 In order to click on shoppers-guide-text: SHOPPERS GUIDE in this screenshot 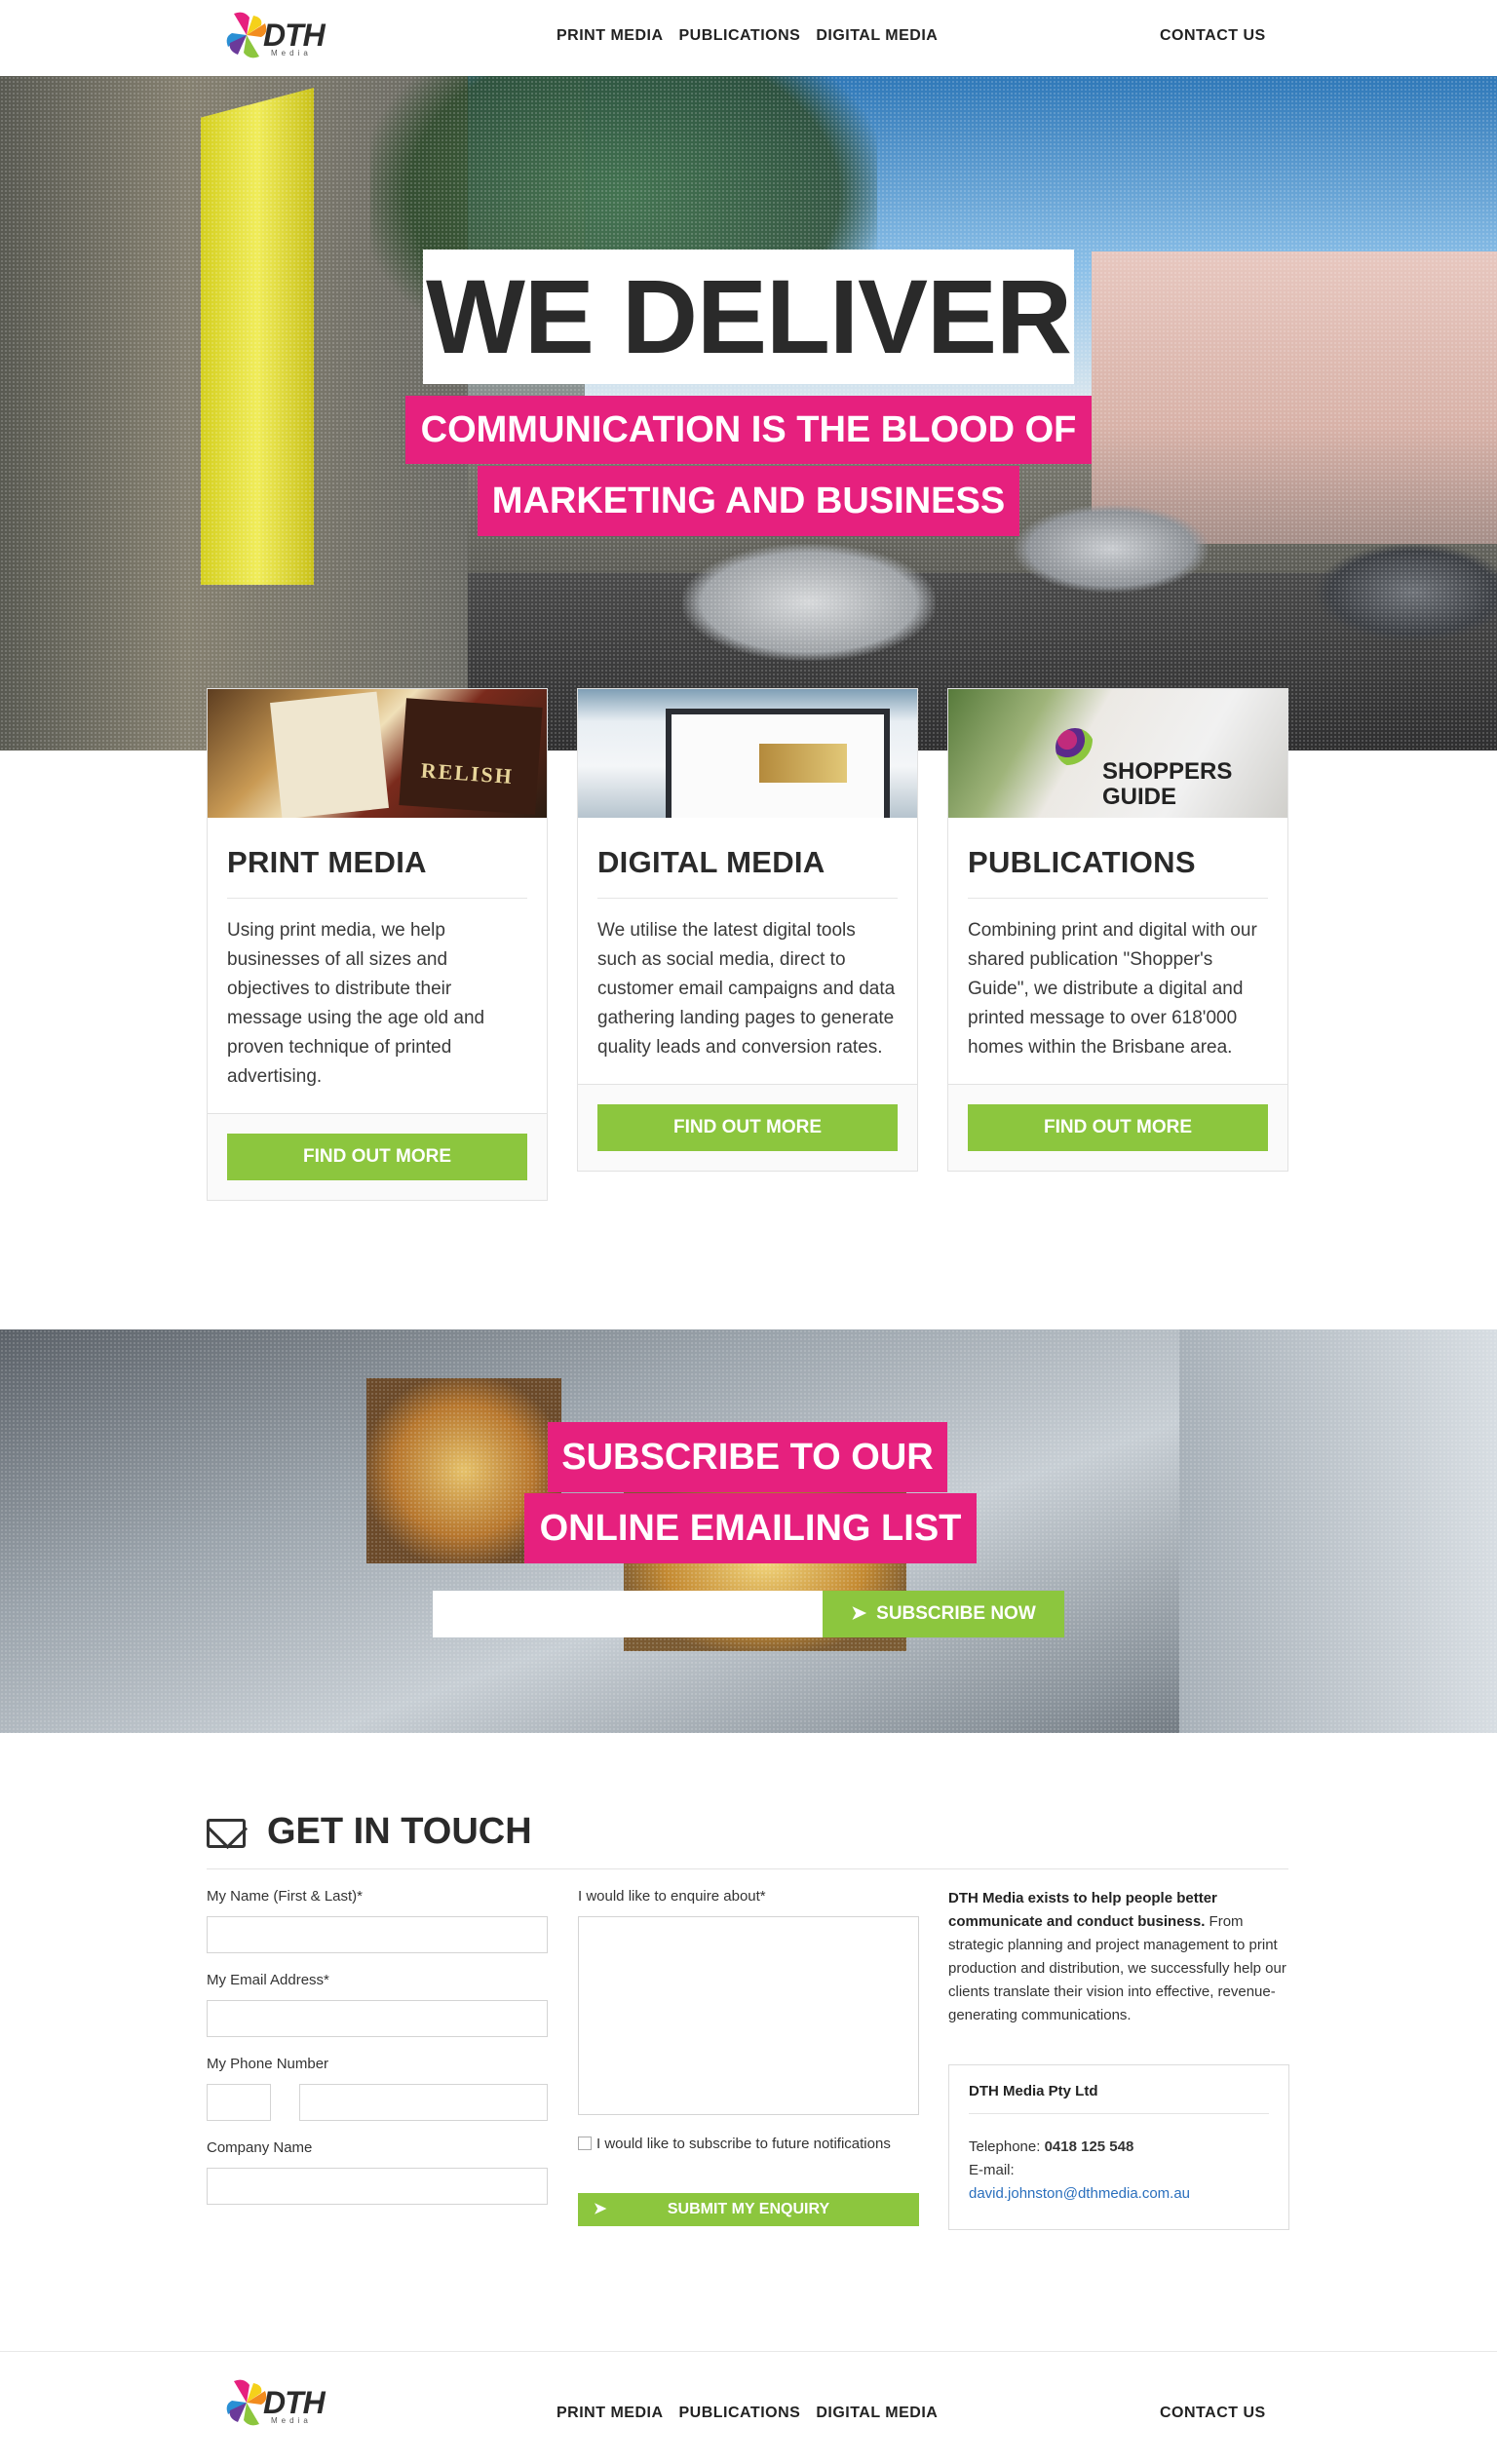, I will do `click(1167, 784)`.